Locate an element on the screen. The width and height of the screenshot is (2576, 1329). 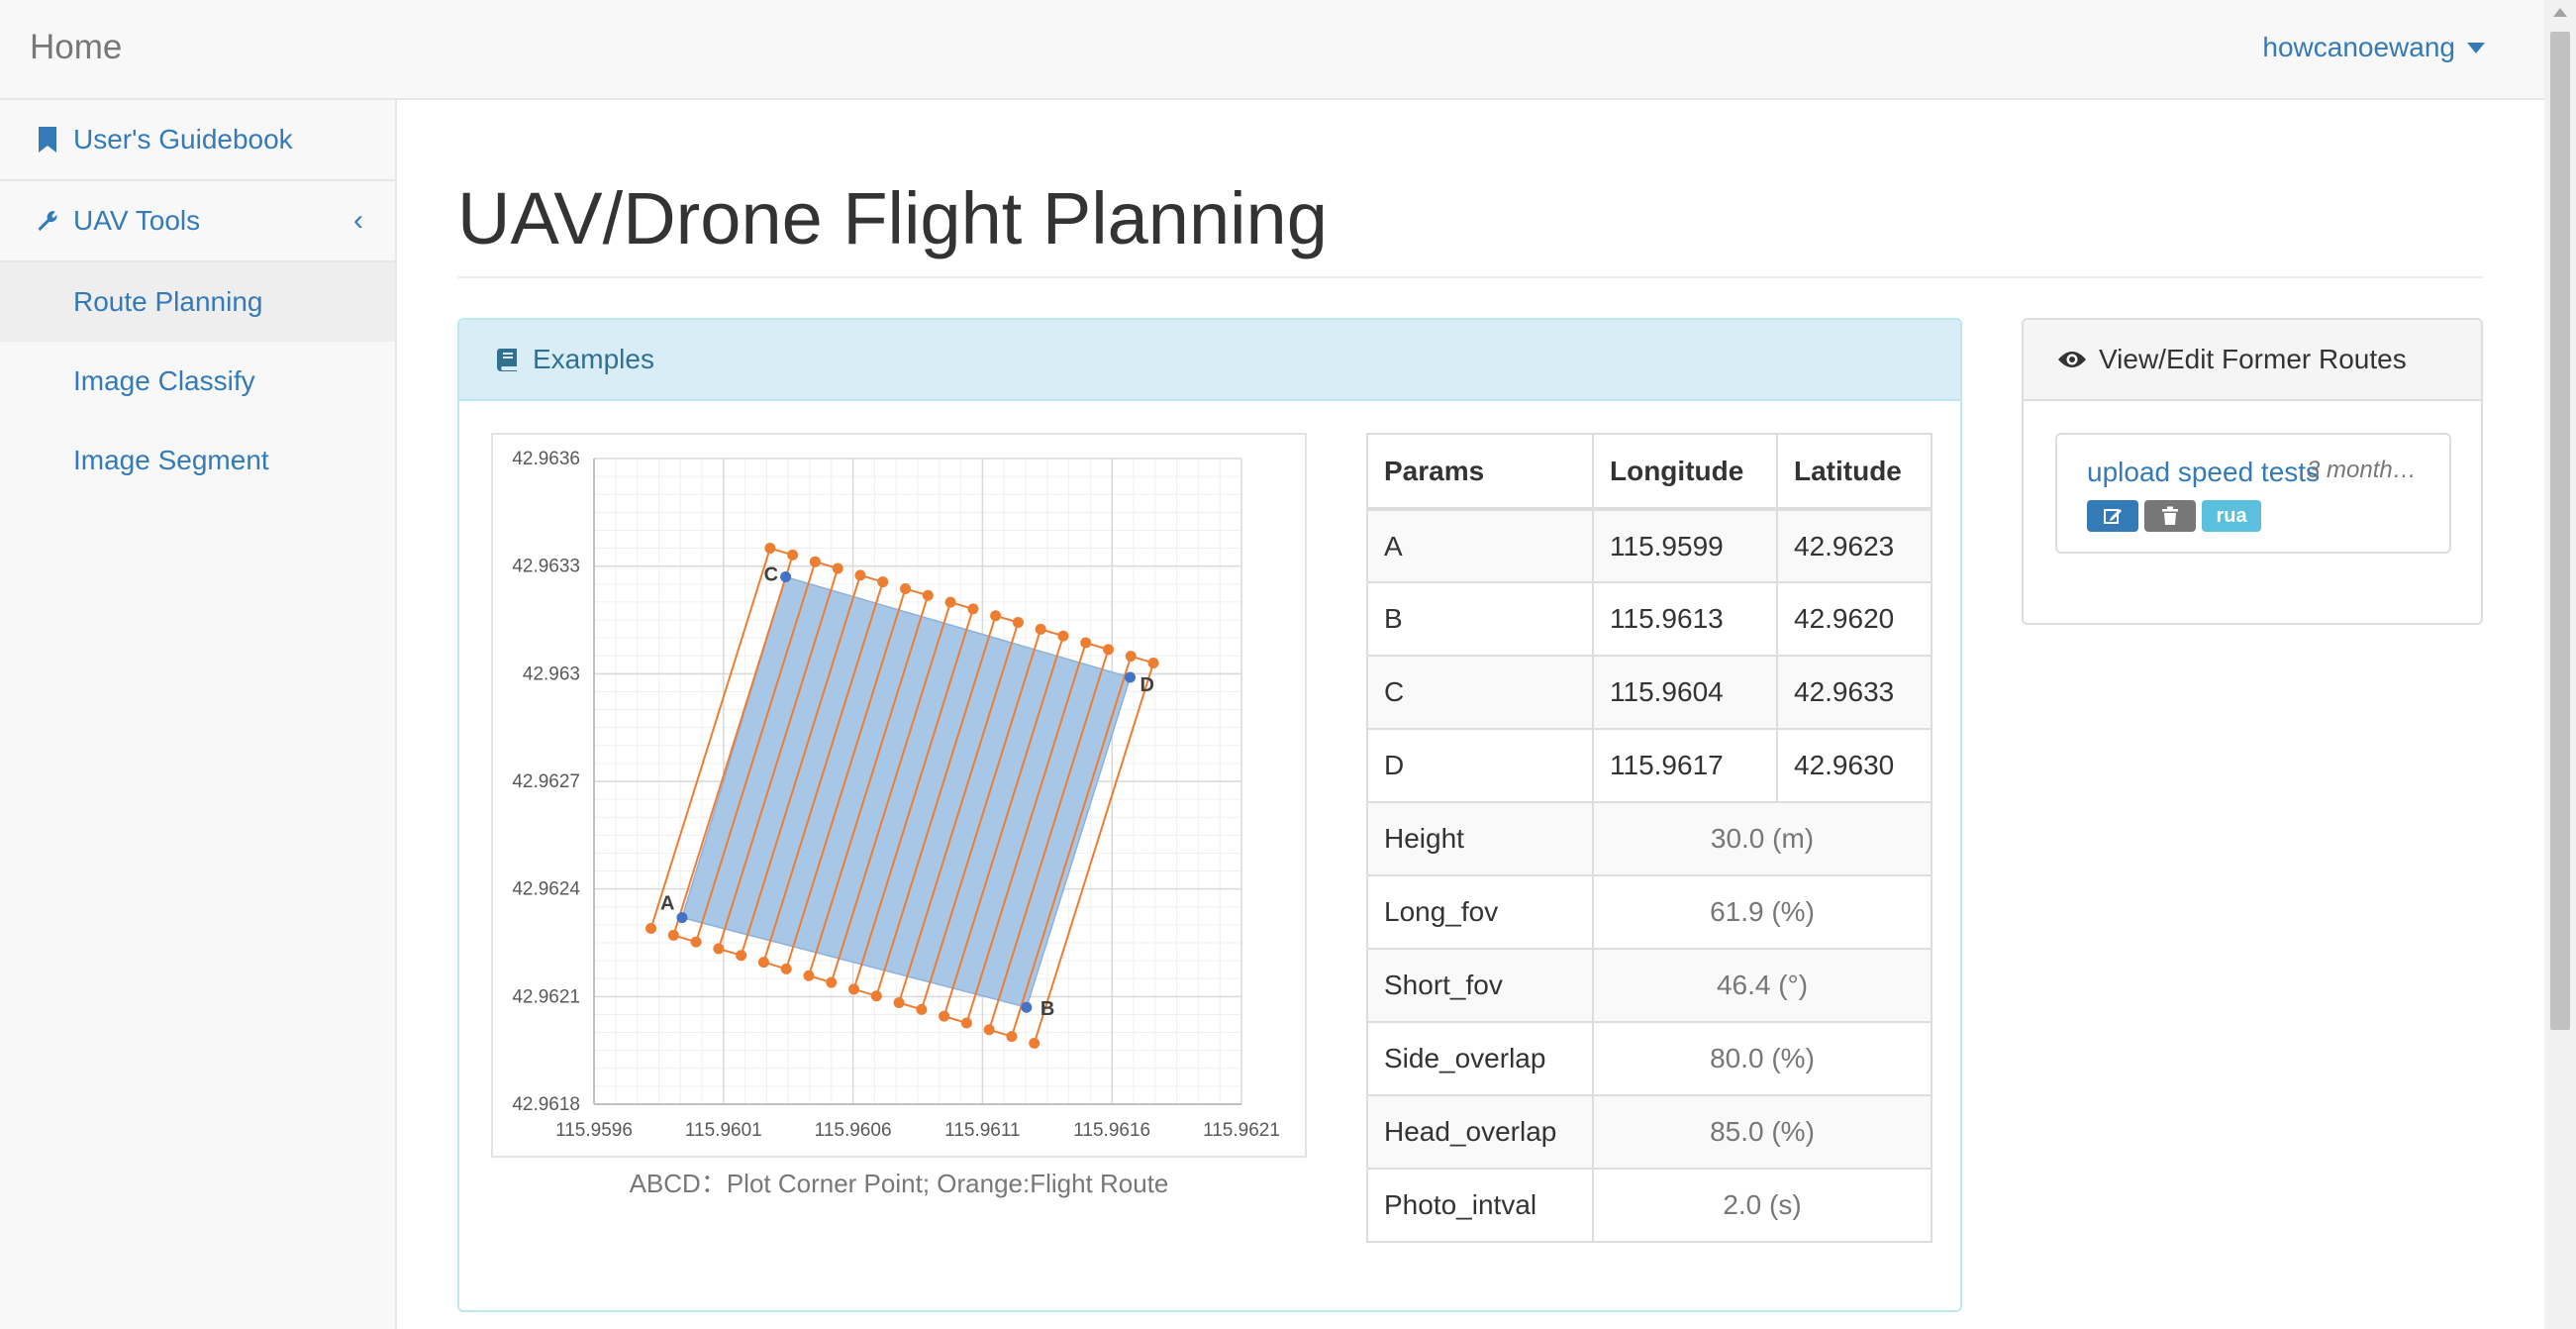
param-value: 46.4 (°) is located at coordinates (1762, 986).